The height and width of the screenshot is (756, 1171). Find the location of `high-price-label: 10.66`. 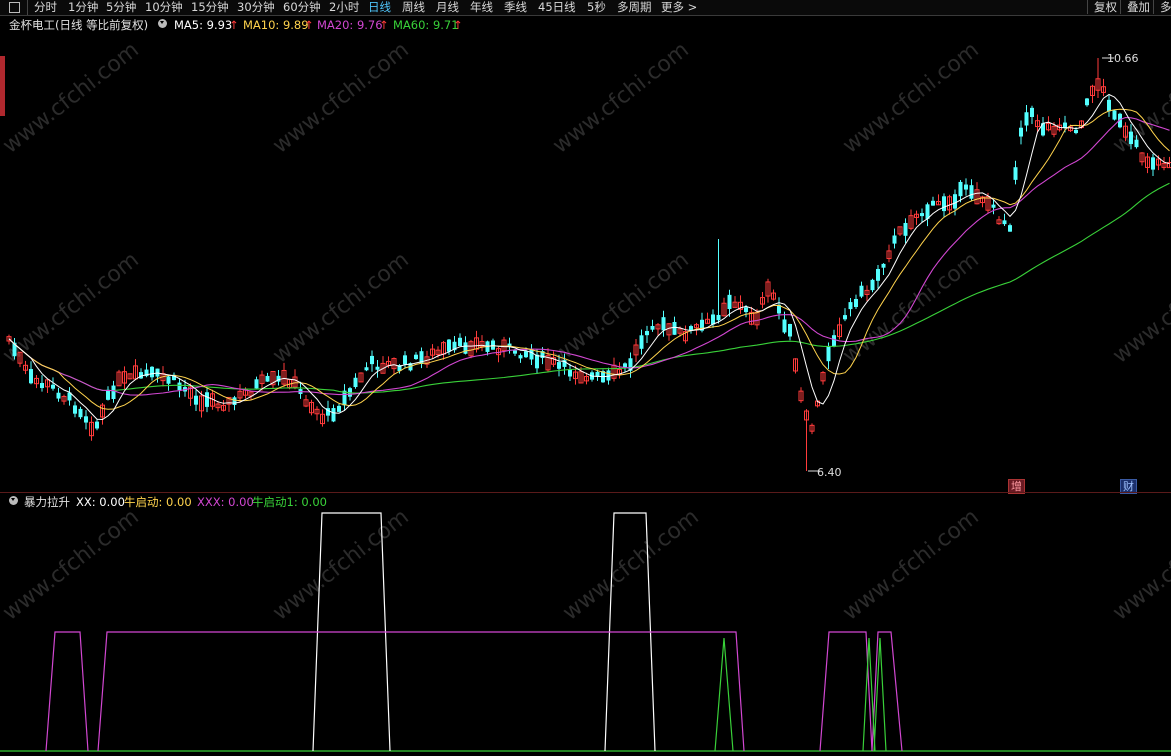

high-price-label: 10.66 is located at coordinates (1123, 58).